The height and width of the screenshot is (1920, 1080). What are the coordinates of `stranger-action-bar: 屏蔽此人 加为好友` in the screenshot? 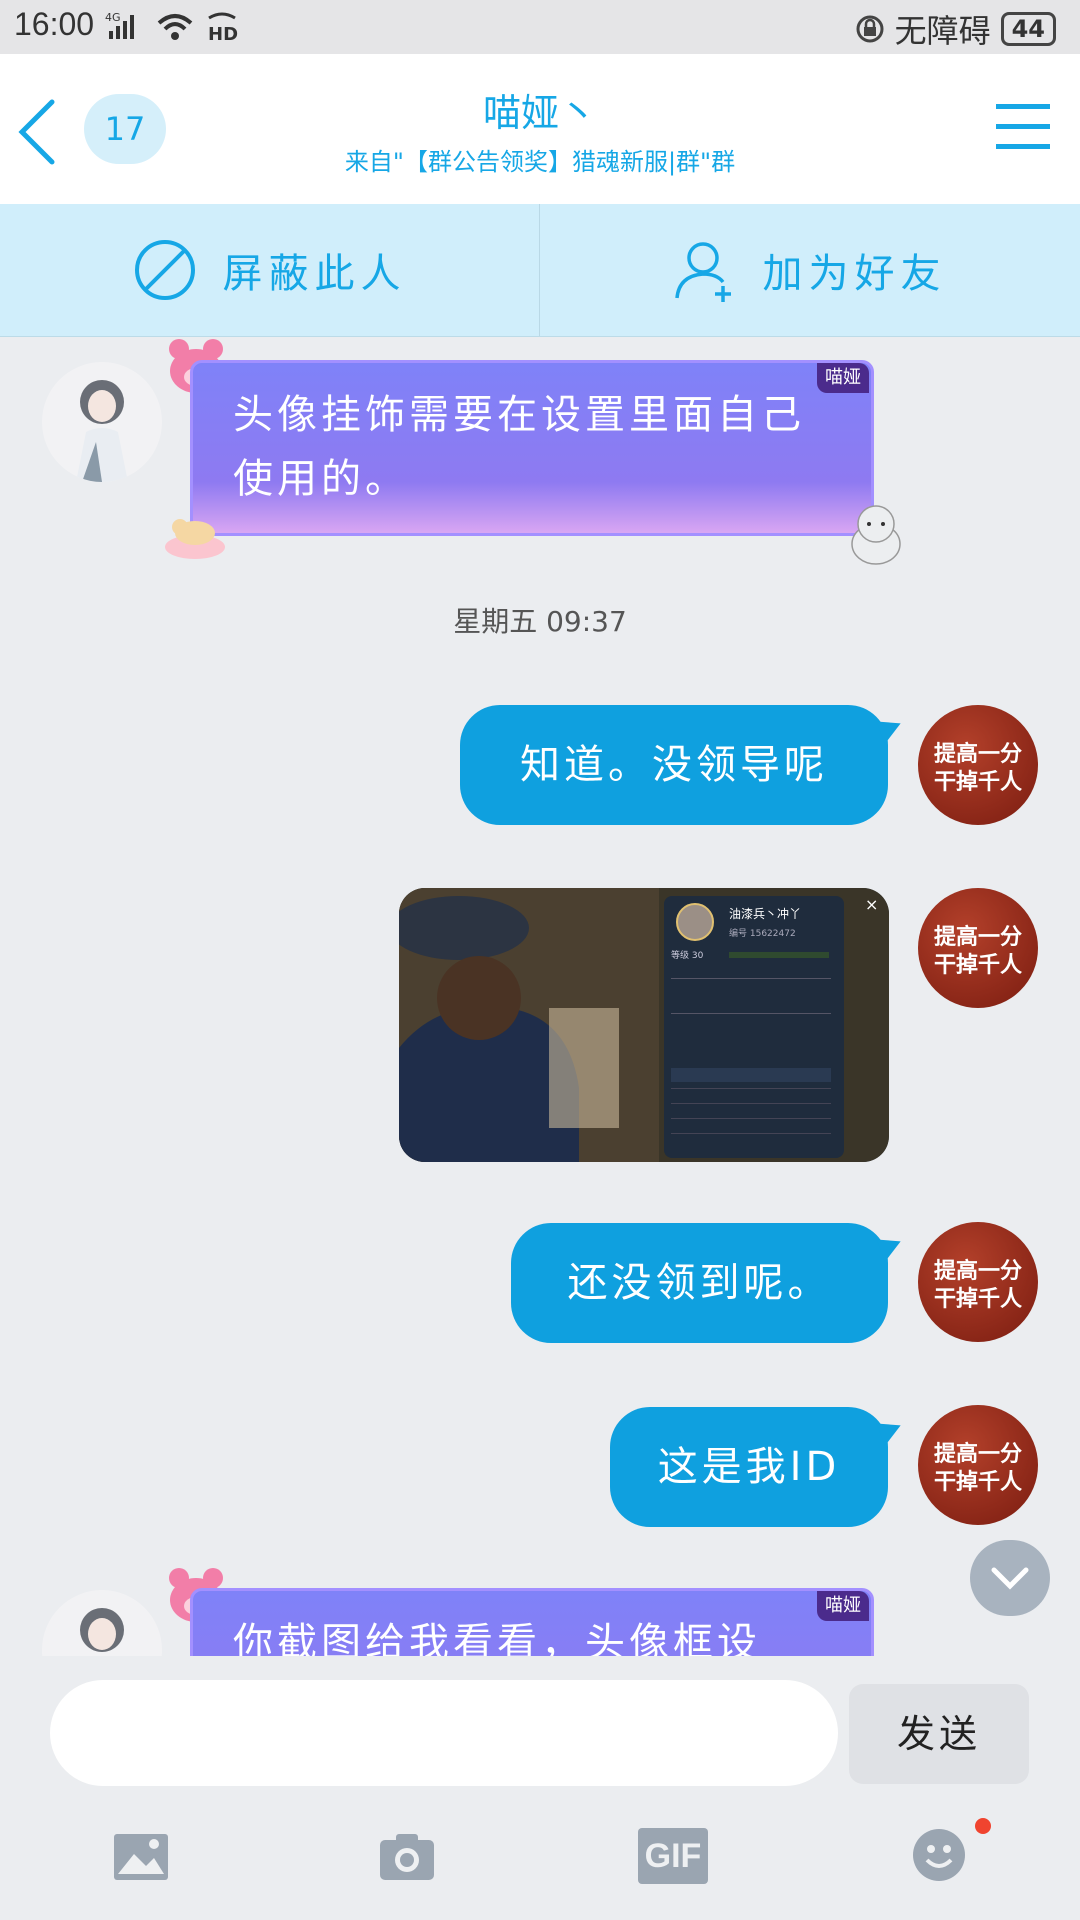 It's located at (540, 270).